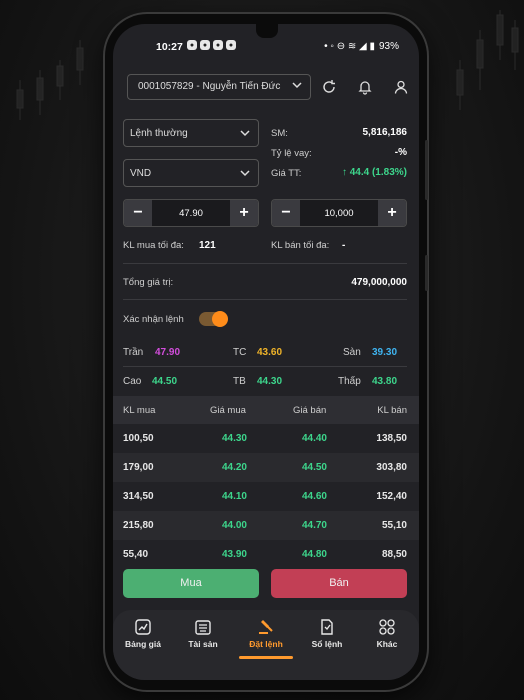 The width and height of the screenshot is (524, 700). Describe the element at coordinates (394, 554) in the screenshot. I see `sell-volume: 88,50` at that location.